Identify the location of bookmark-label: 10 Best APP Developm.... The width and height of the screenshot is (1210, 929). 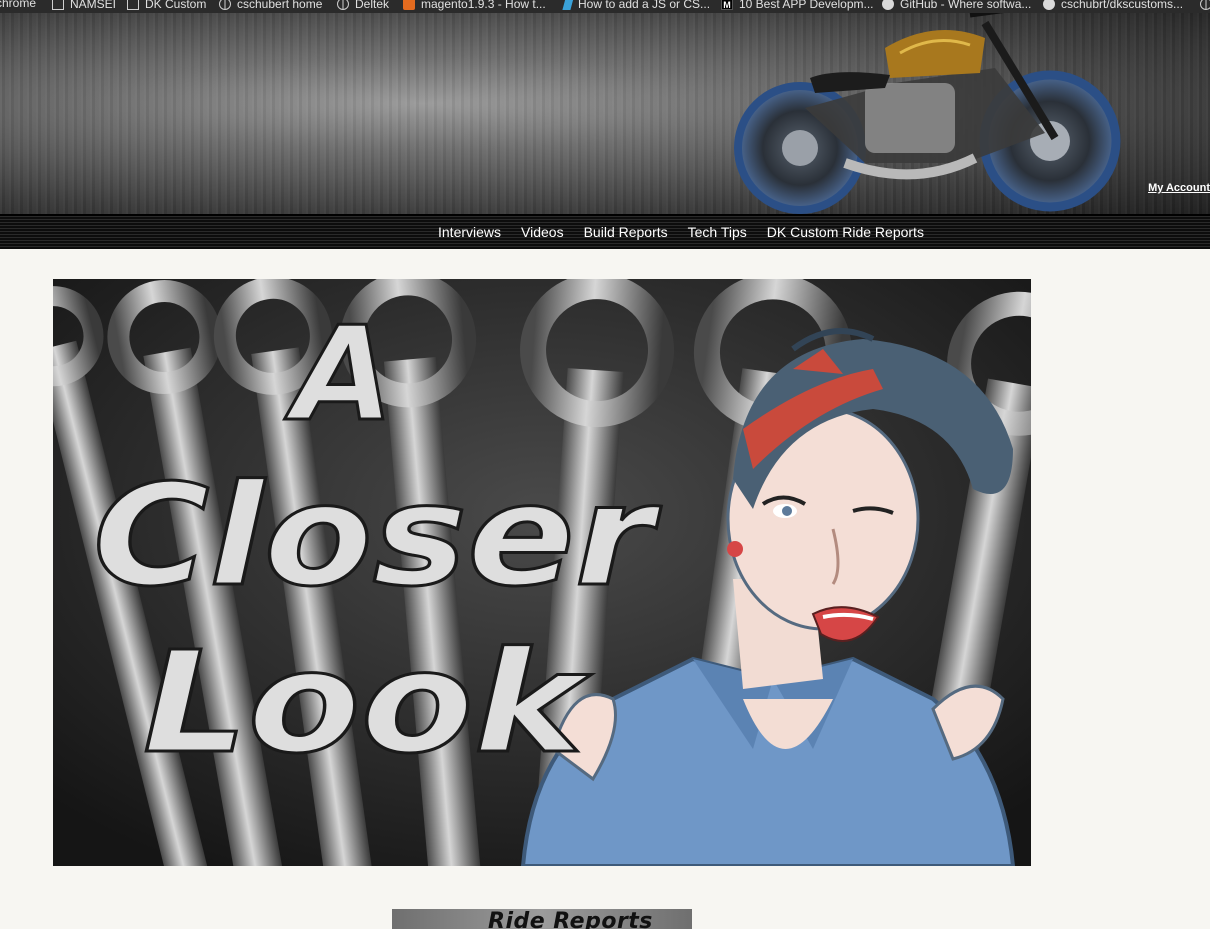
(806, 5).